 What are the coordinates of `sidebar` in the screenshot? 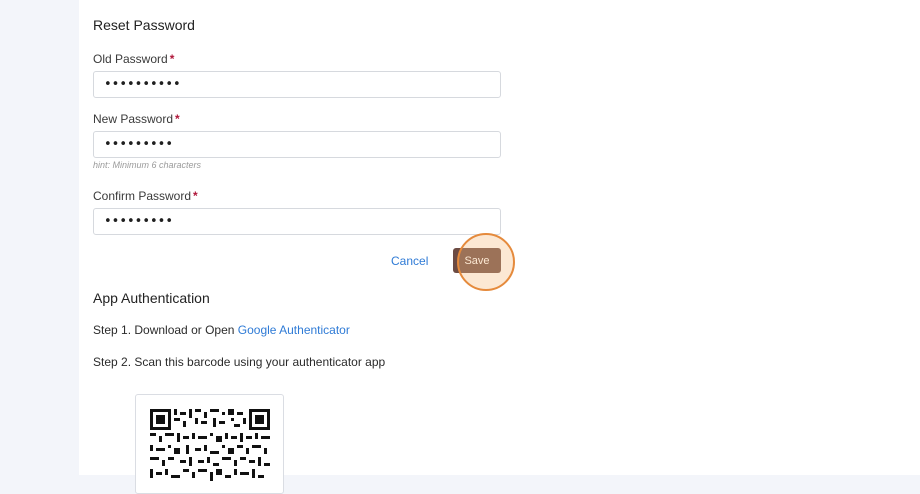 It's located at (39, 237).